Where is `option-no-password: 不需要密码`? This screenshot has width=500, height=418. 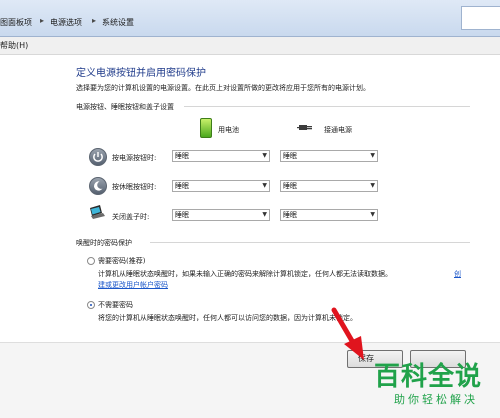 option-no-password: 不需要密码 is located at coordinates (115, 305).